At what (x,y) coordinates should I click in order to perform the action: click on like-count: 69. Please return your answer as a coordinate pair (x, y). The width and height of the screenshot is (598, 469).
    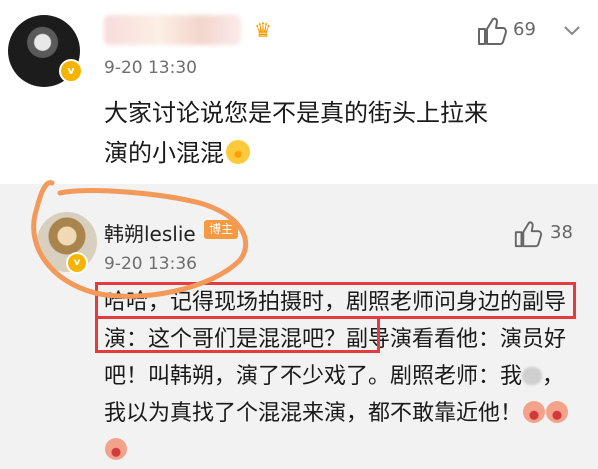
    Looking at the image, I should click on (524, 29).